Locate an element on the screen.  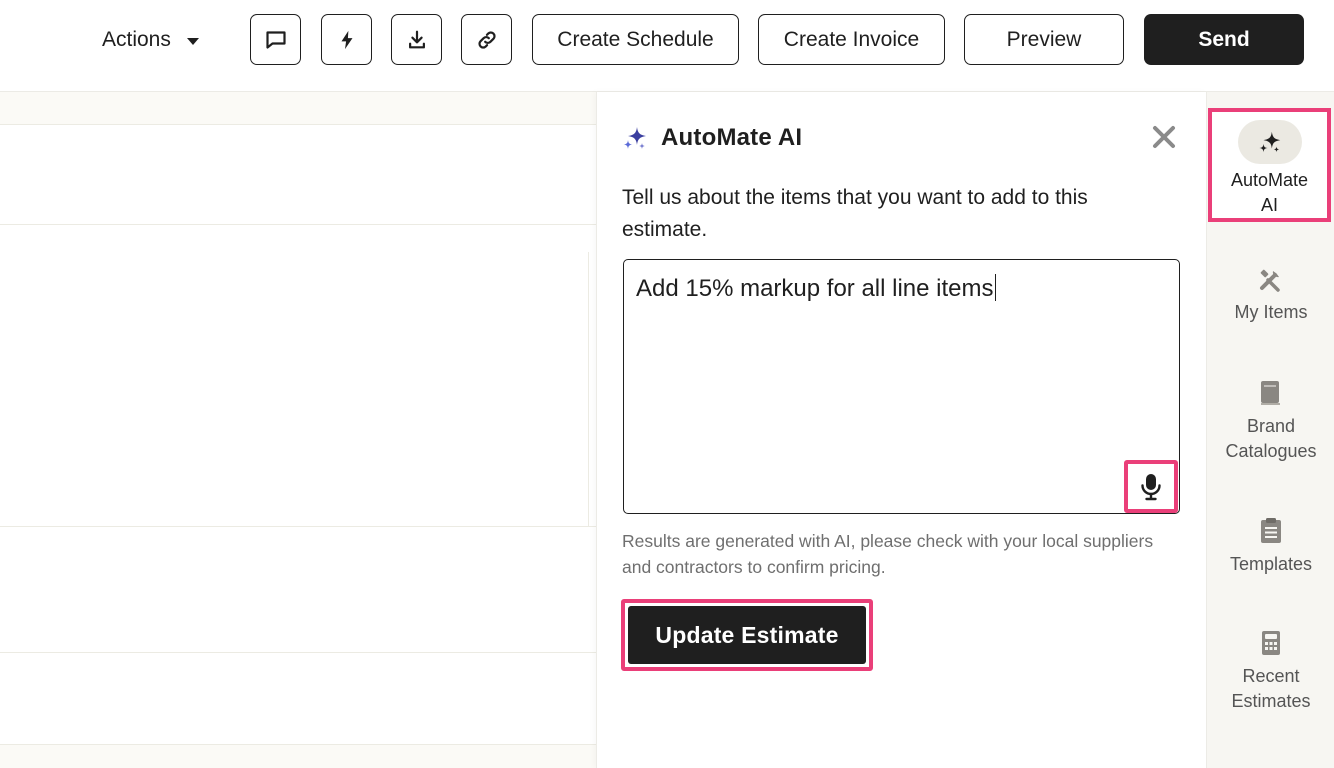
sidebar-item-my-items: My Items is located at coordinates (1270, 294).